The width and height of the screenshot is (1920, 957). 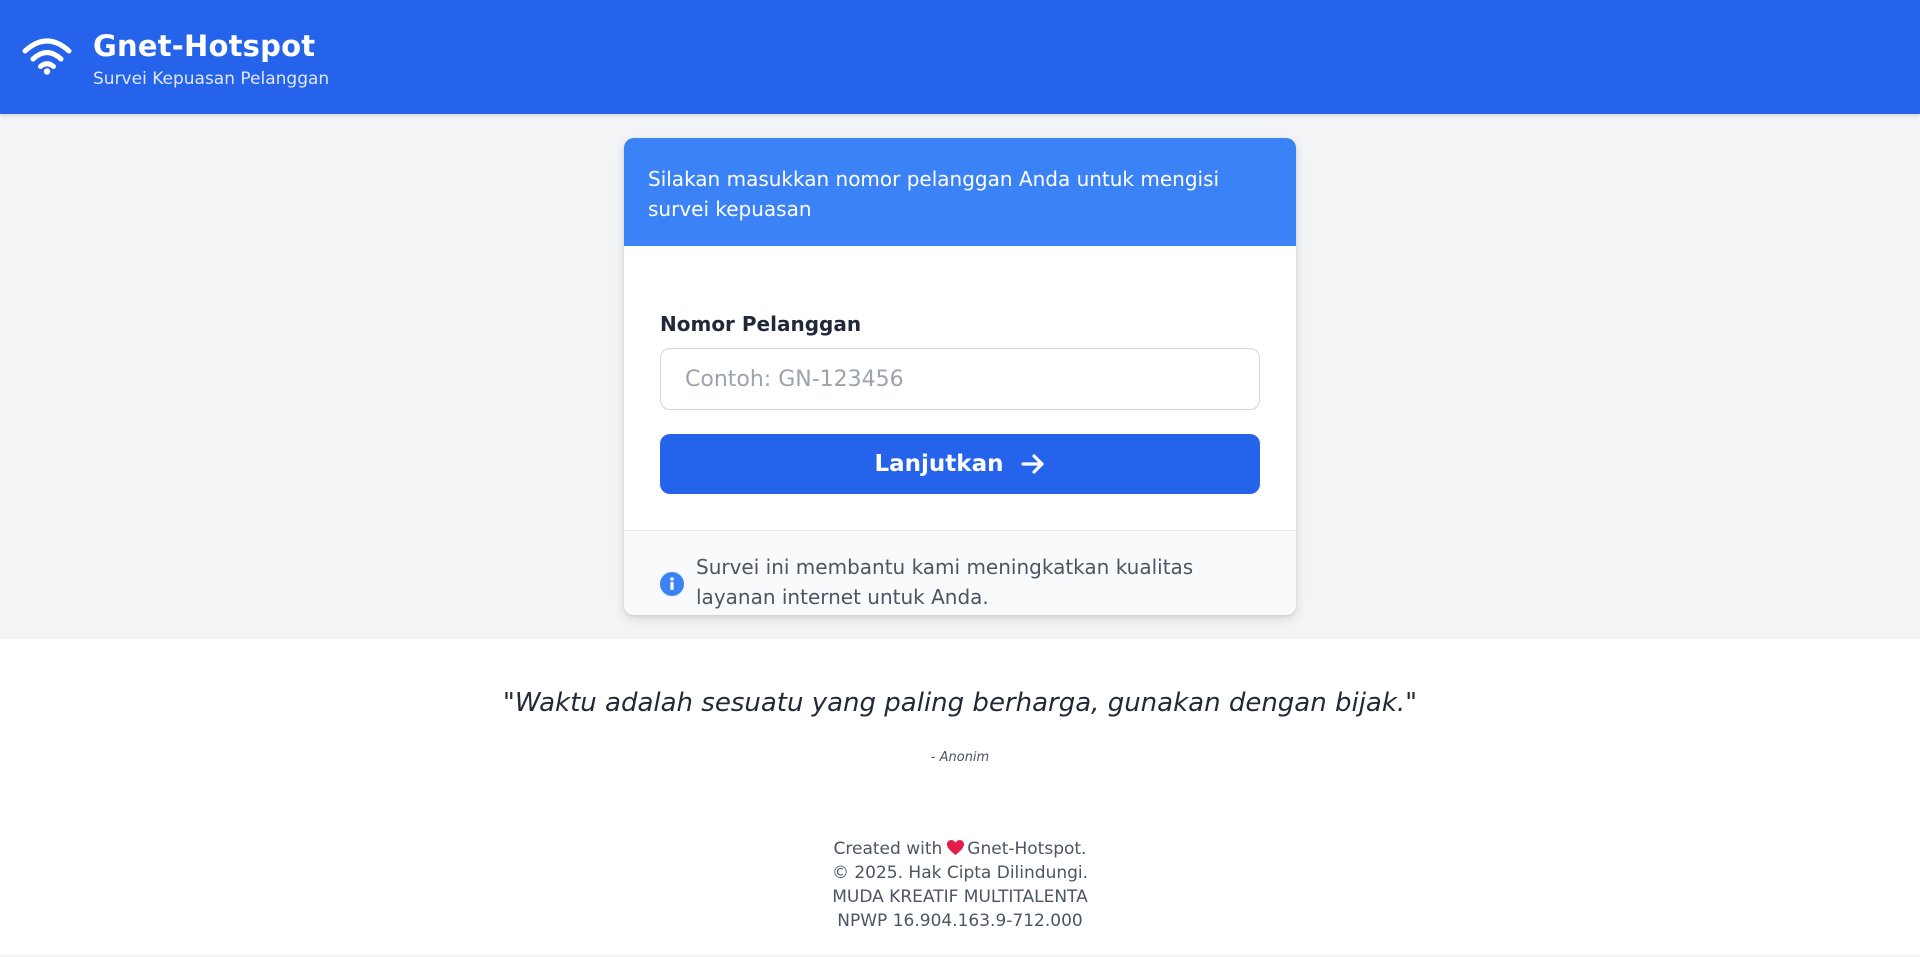 I want to click on footer-company: MUDA KREATIF MULTITALENTA, so click(x=960, y=897).